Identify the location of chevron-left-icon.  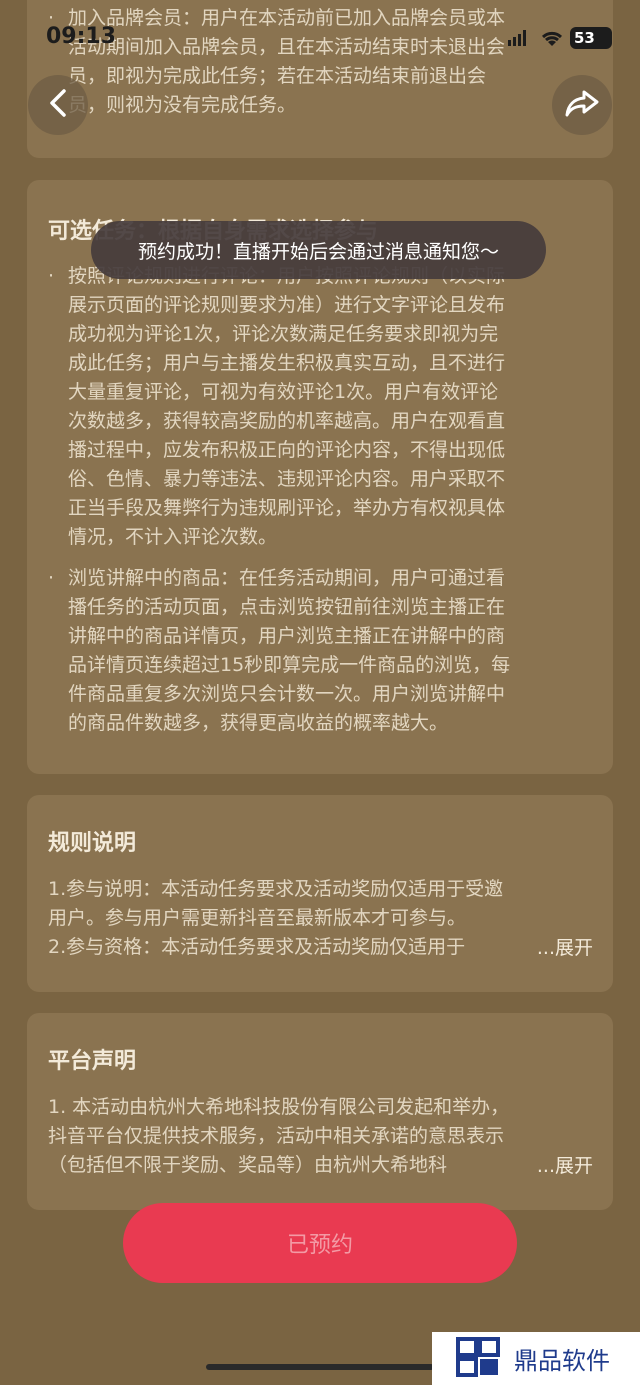
(58, 105).